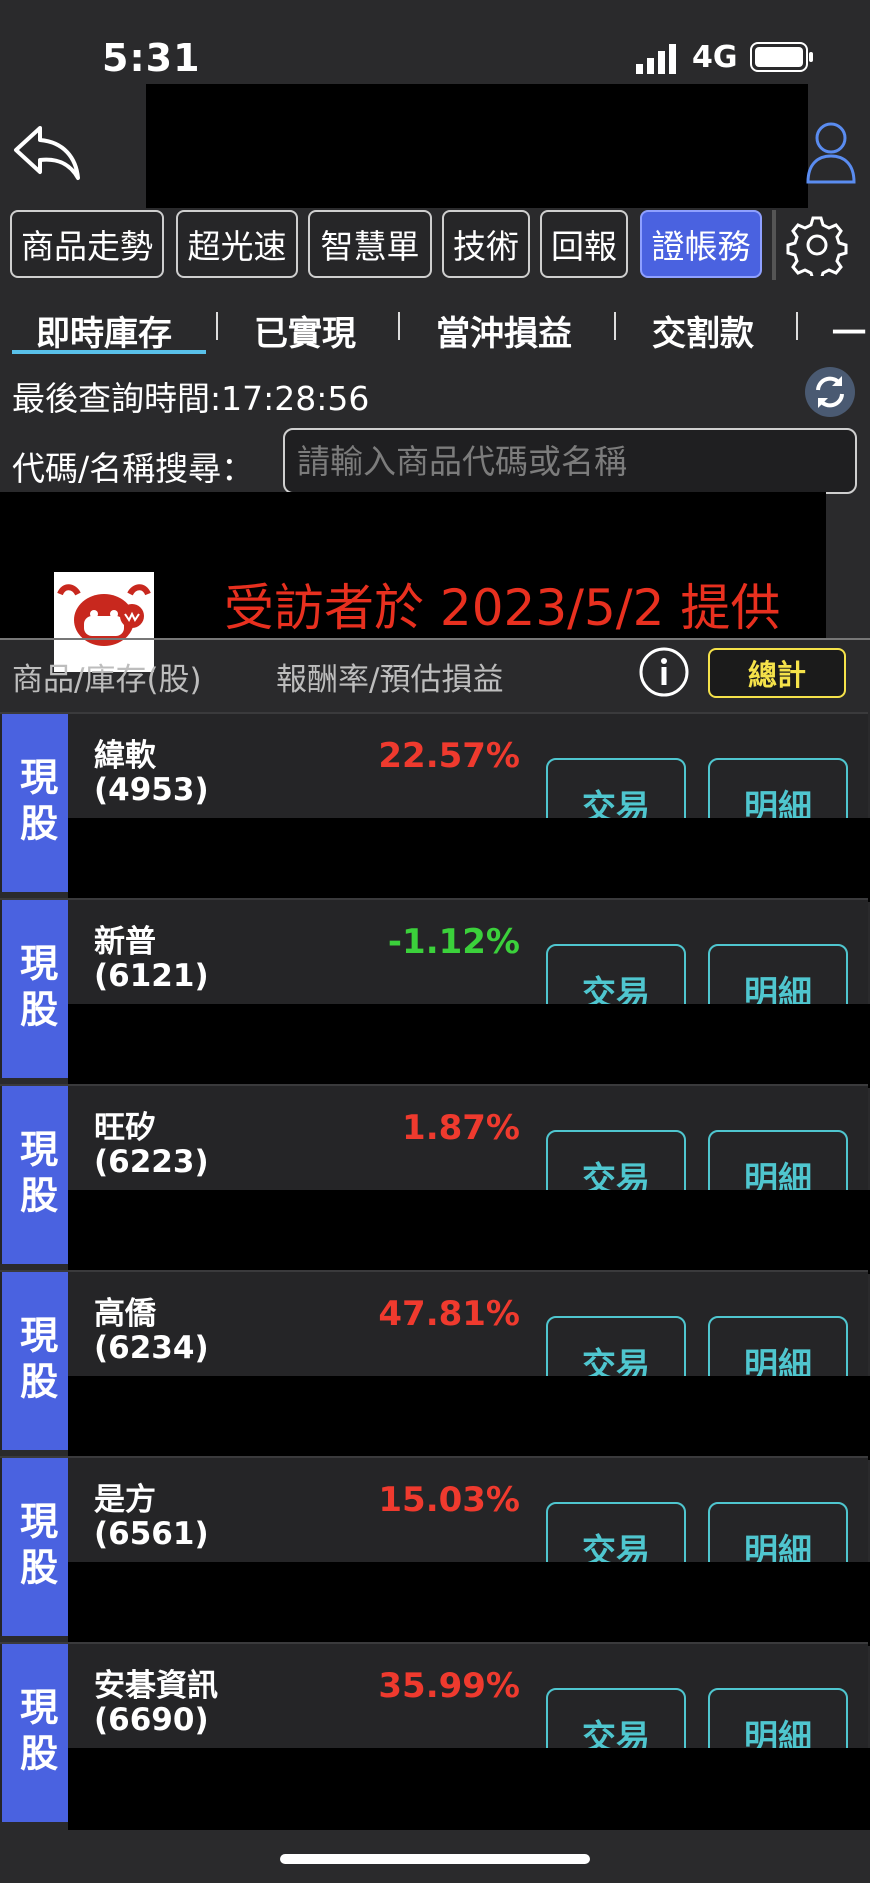 The image size is (870, 1883). What do you see at coordinates (47, 152) in the screenshot?
I see `back-icon` at bounding box center [47, 152].